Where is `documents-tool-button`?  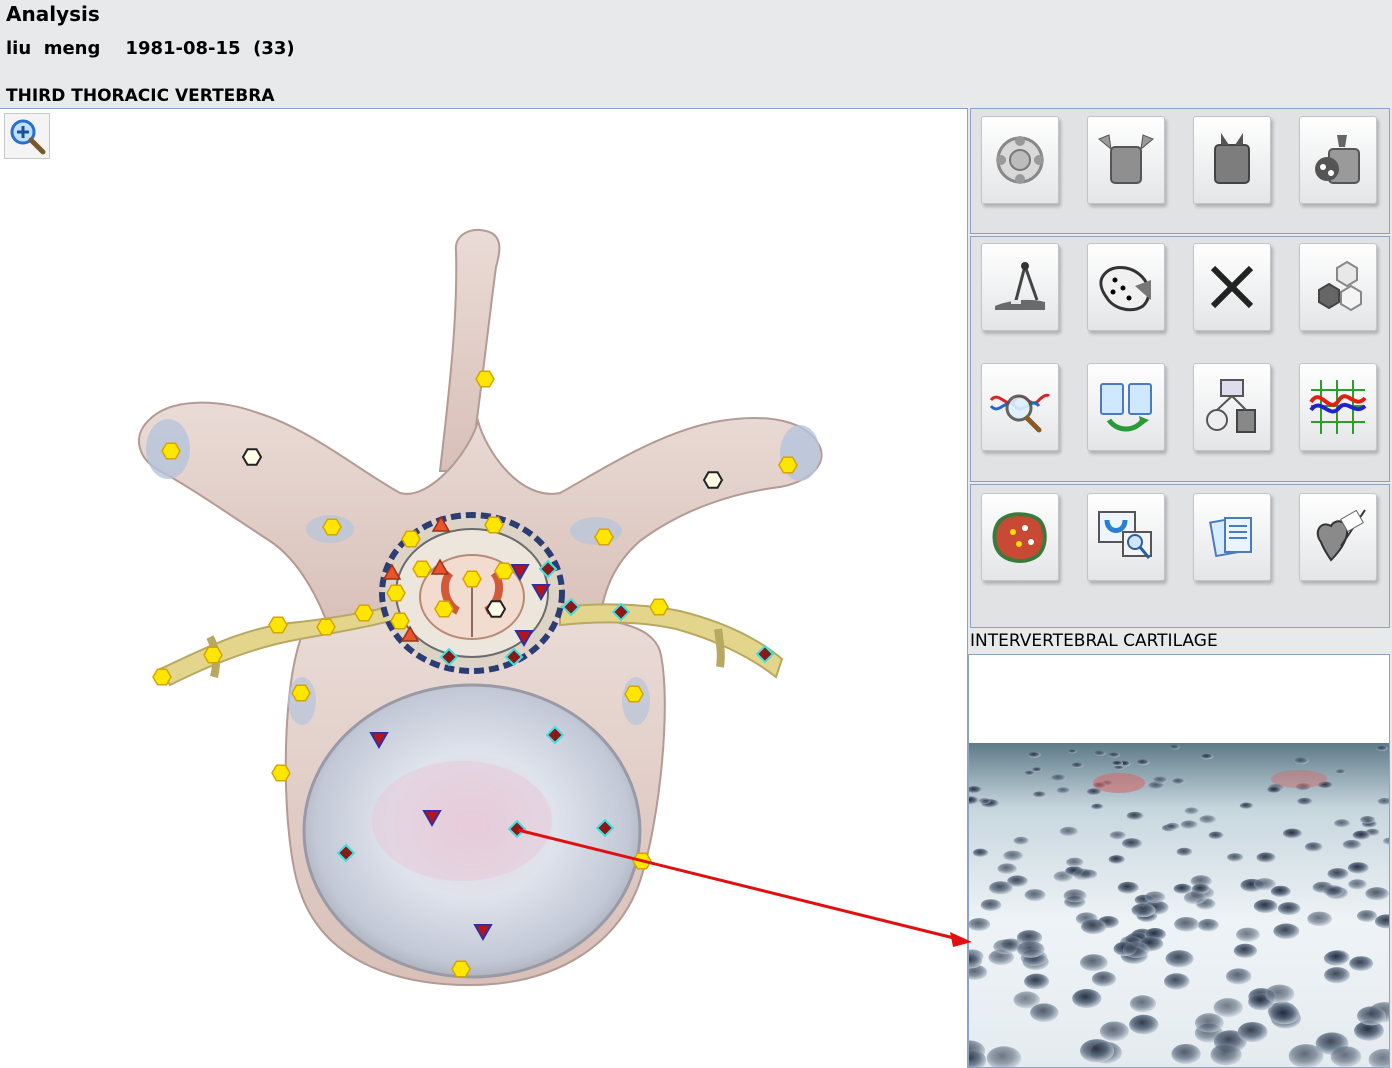
documents-tool-button is located at coordinates (1232, 537).